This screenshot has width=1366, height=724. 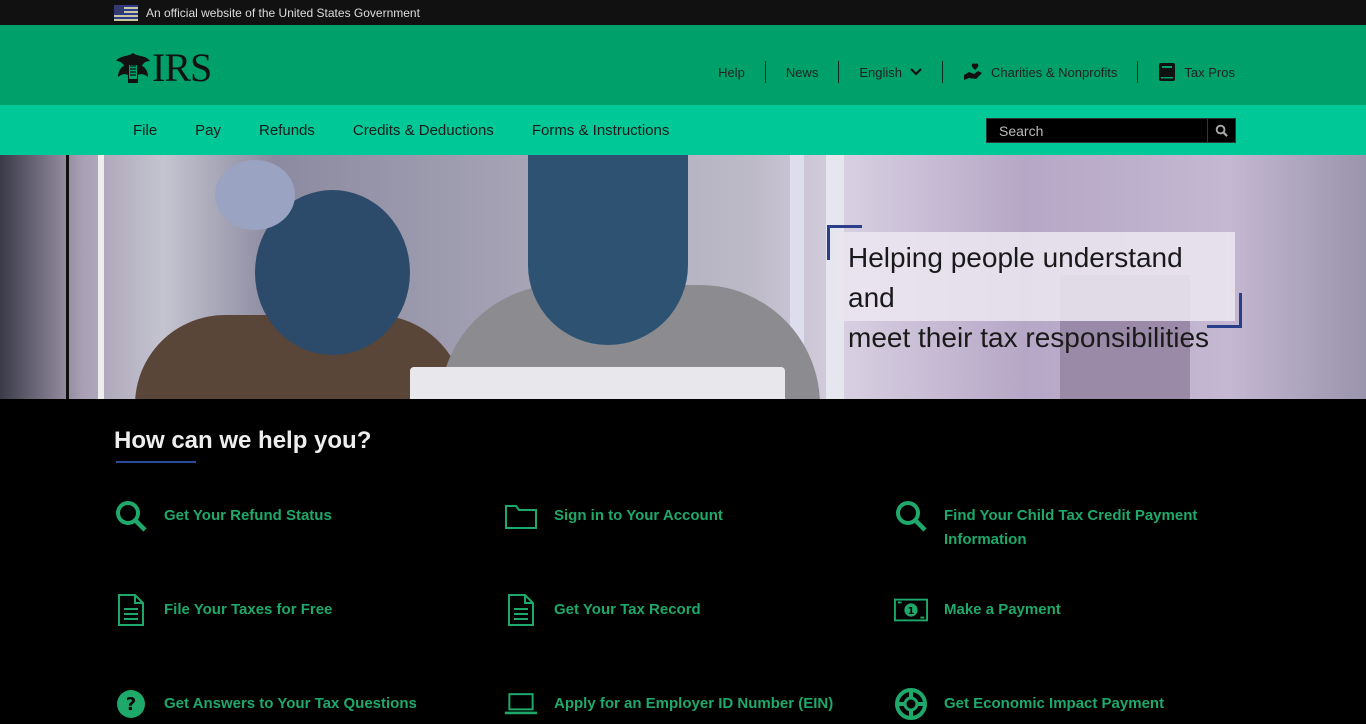 I want to click on link-label: File Your Taxes for Free, so click(x=248, y=609).